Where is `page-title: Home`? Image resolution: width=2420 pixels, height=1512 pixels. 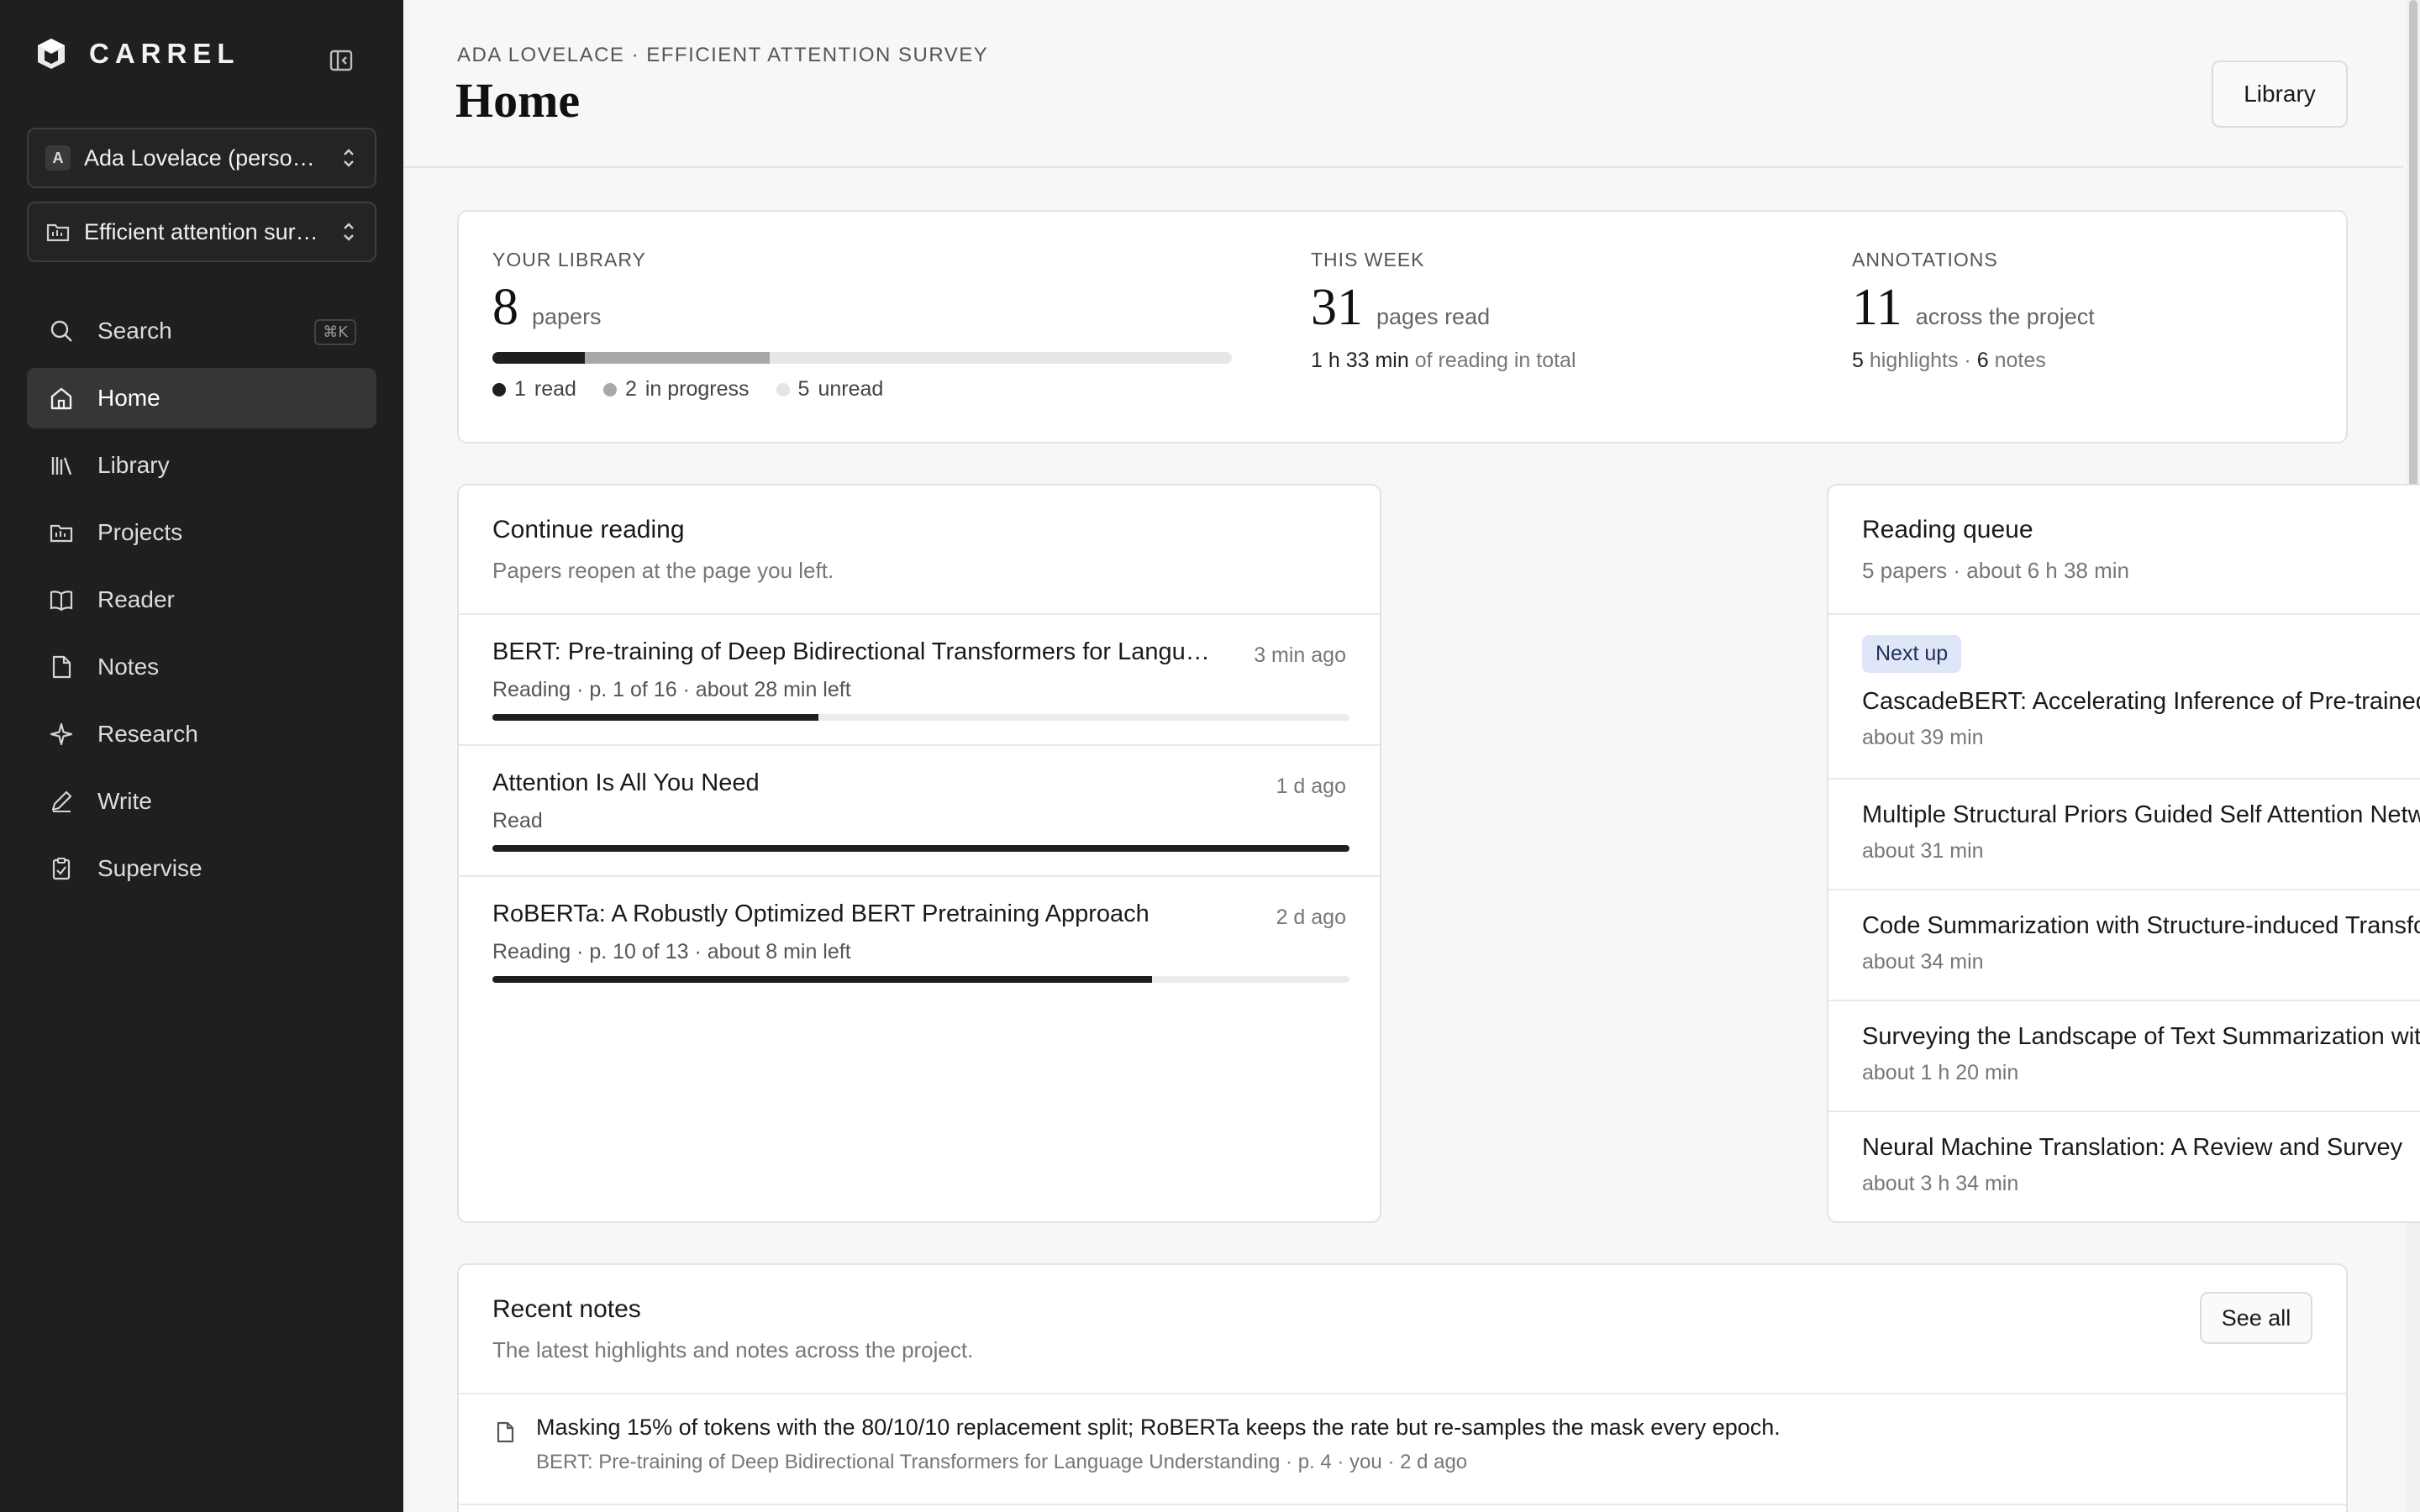 page-title: Home is located at coordinates (518, 100).